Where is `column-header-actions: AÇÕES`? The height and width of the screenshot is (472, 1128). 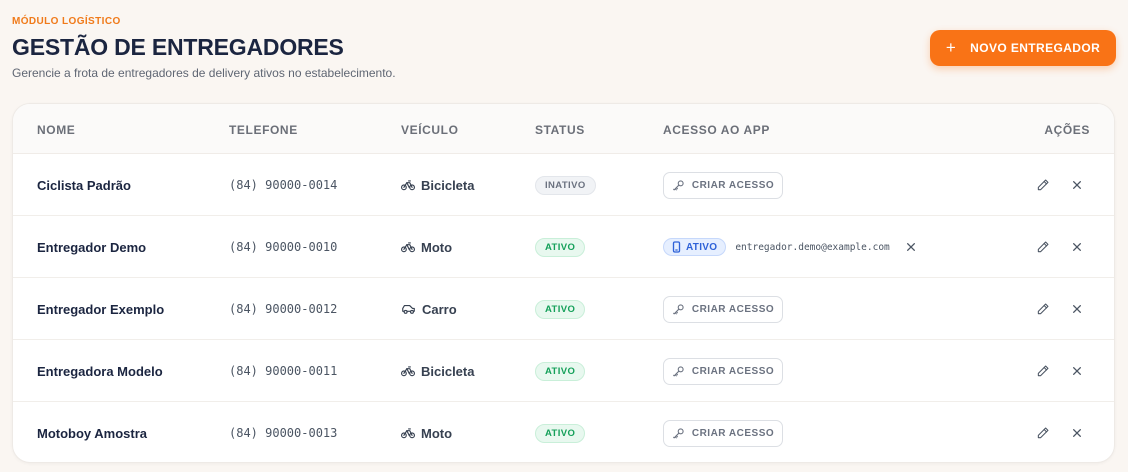 column-header-actions: AÇÕES is located at coordinates (1067, 130).